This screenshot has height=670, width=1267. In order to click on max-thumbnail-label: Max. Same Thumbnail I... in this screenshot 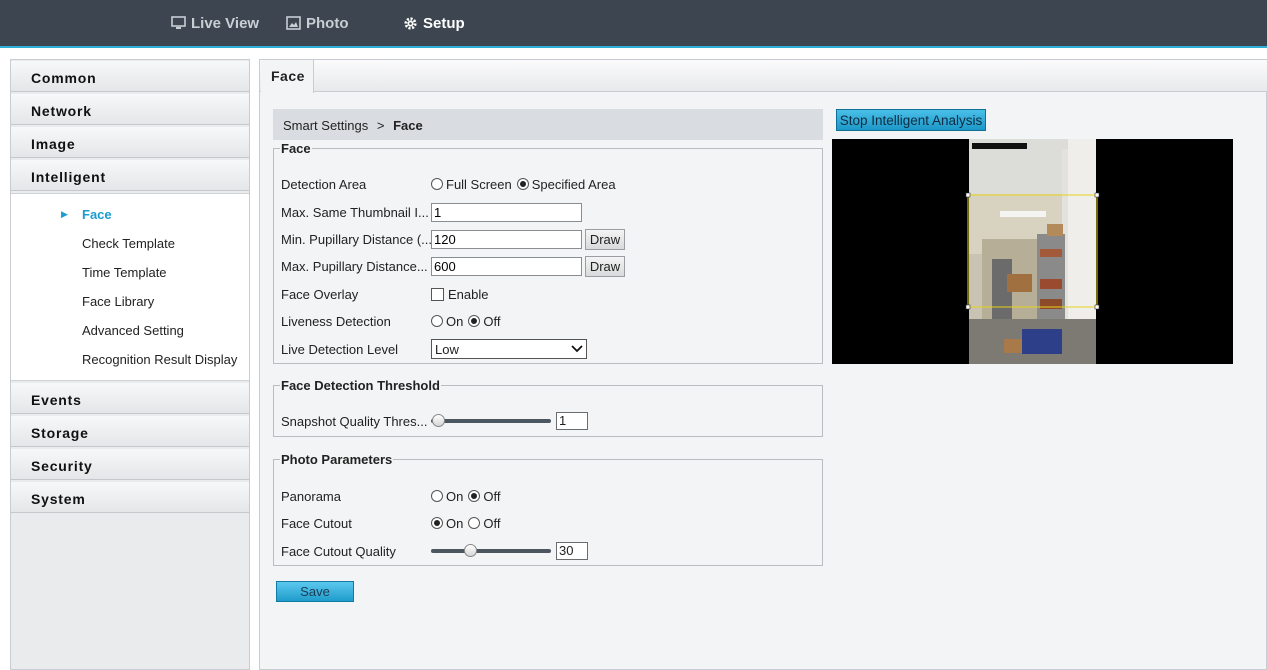, I will do `click(355, 212)`.